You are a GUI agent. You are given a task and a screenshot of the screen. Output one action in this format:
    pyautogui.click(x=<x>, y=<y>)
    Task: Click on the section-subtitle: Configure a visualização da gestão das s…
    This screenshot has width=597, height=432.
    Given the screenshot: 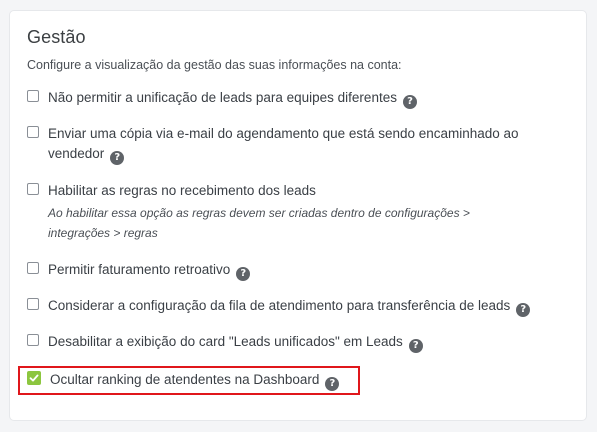 What is the action you would take?
    pyautogui.click(x=214, y=65)
    